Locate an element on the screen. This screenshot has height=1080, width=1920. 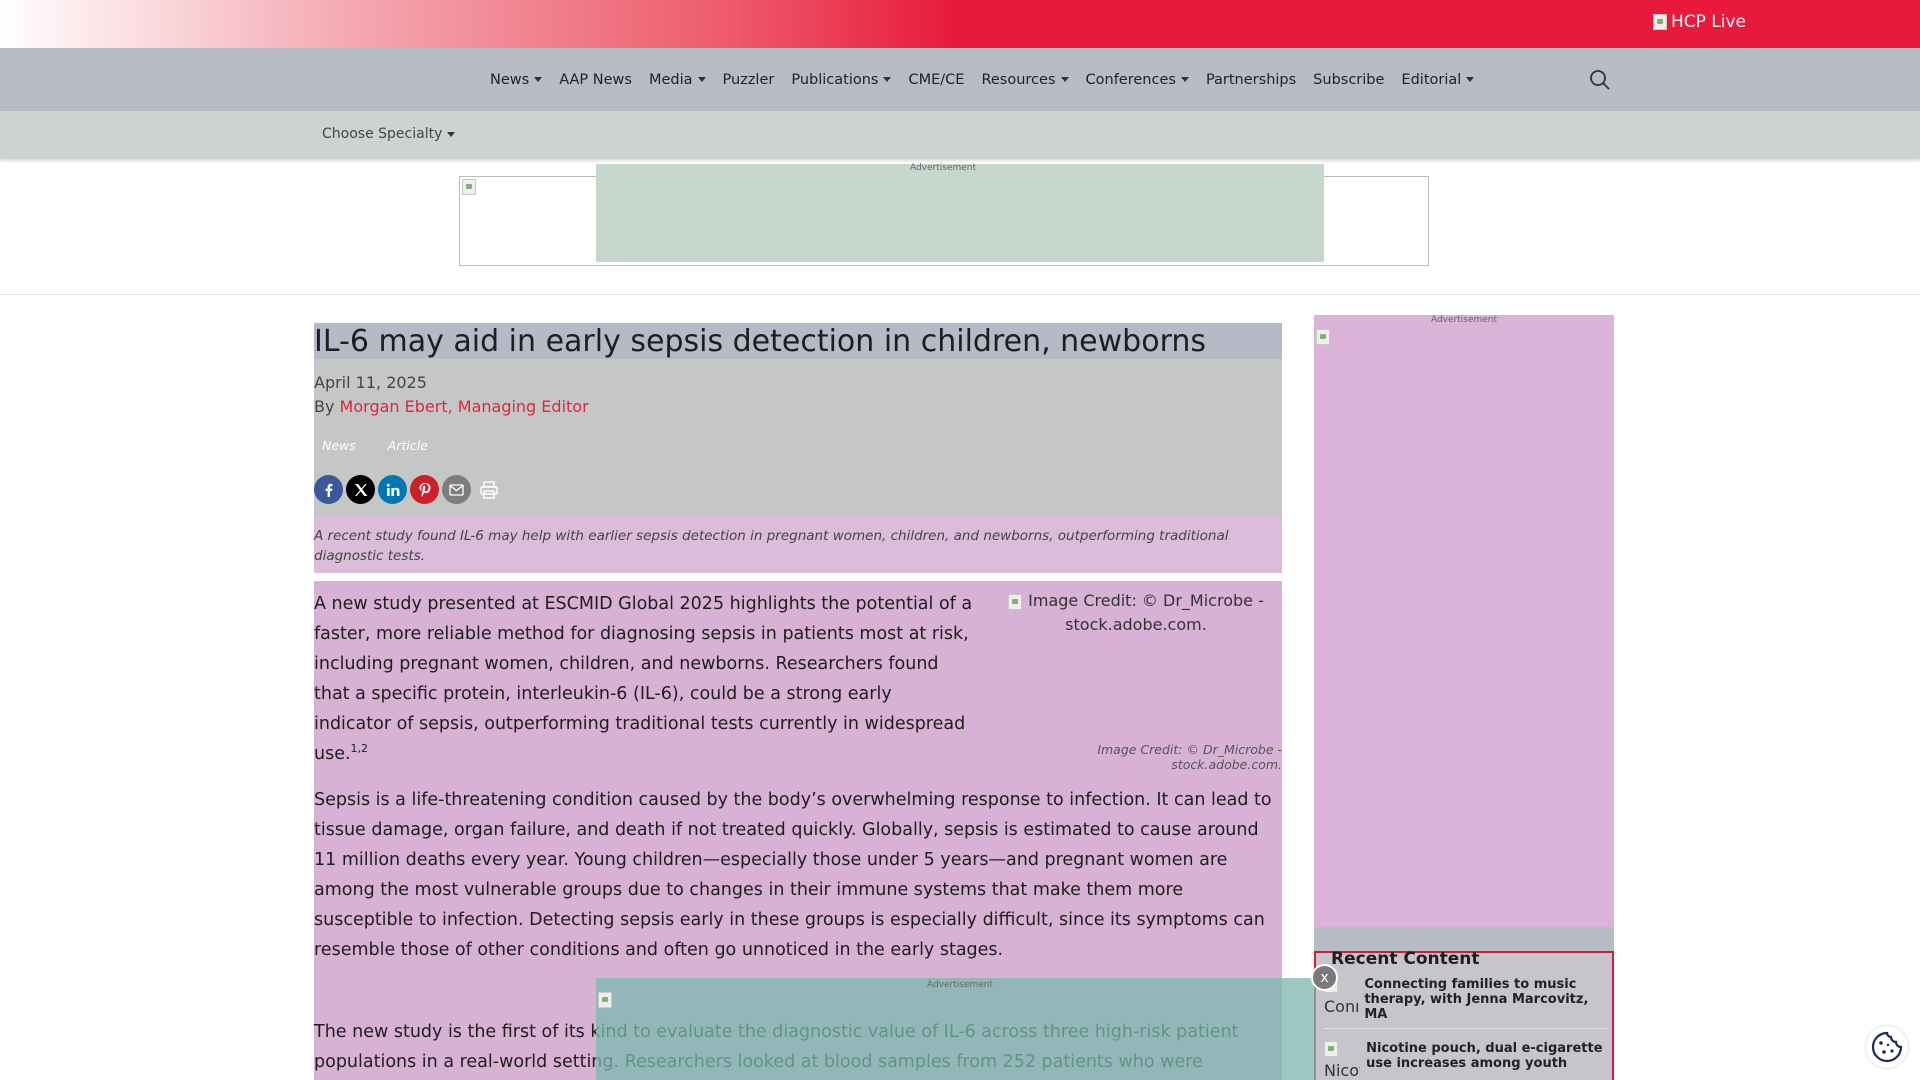
x-twitter-icon is located at coordinates (360, 489).